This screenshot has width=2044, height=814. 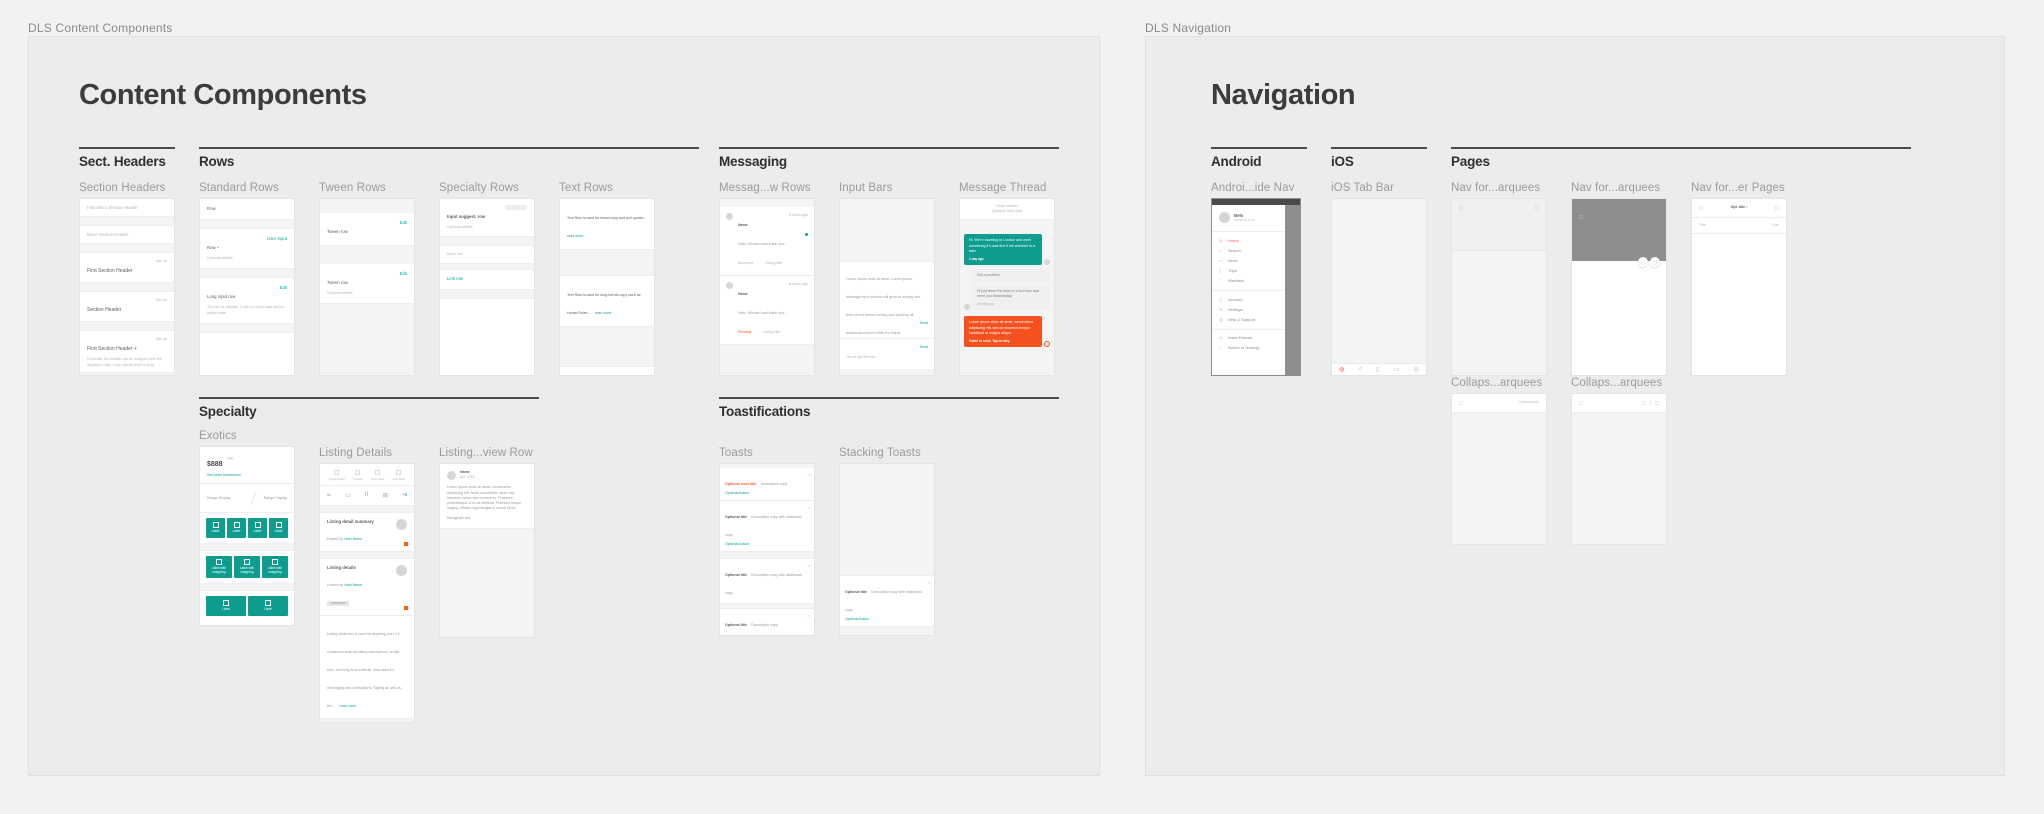 I want to click on tab-search-icon: ⌕, so click(x=1360, y=369).